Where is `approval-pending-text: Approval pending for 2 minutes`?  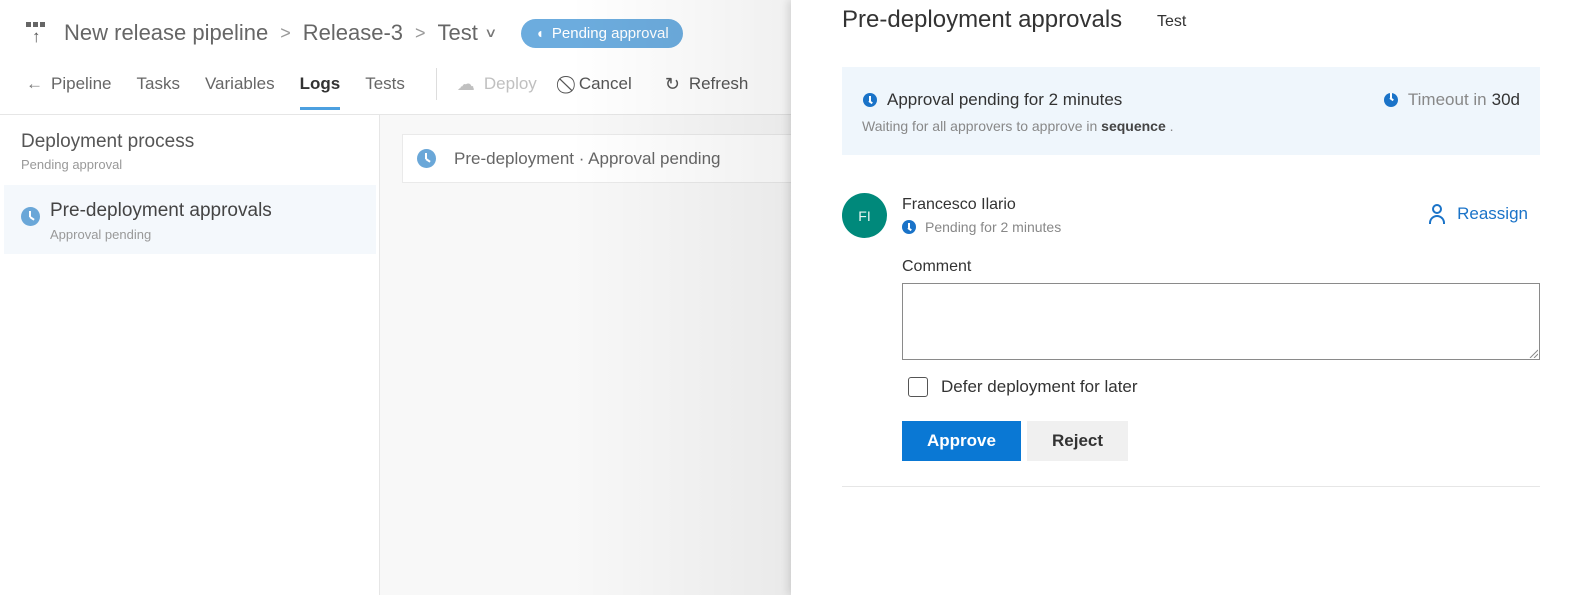
approval-pending-text: Approval pending for 2 minutes is located at coordinates (1005, 99).